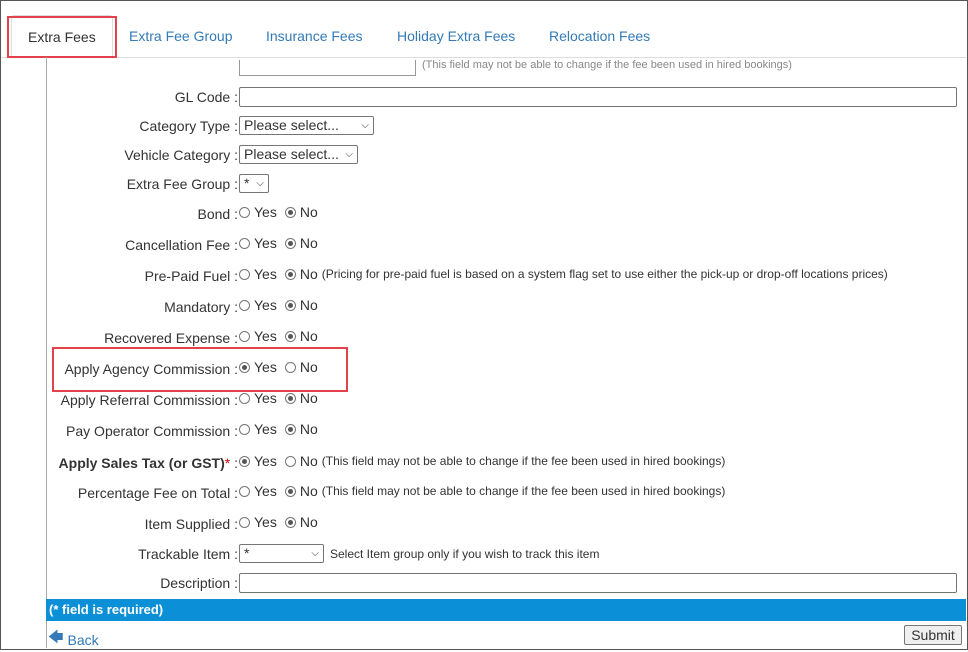 The width and height of the screenshot is (968, 652). Describe the element at coordinates (308, 491) in the screenshot. I see `percentage-fee-no-text: No` at that location.